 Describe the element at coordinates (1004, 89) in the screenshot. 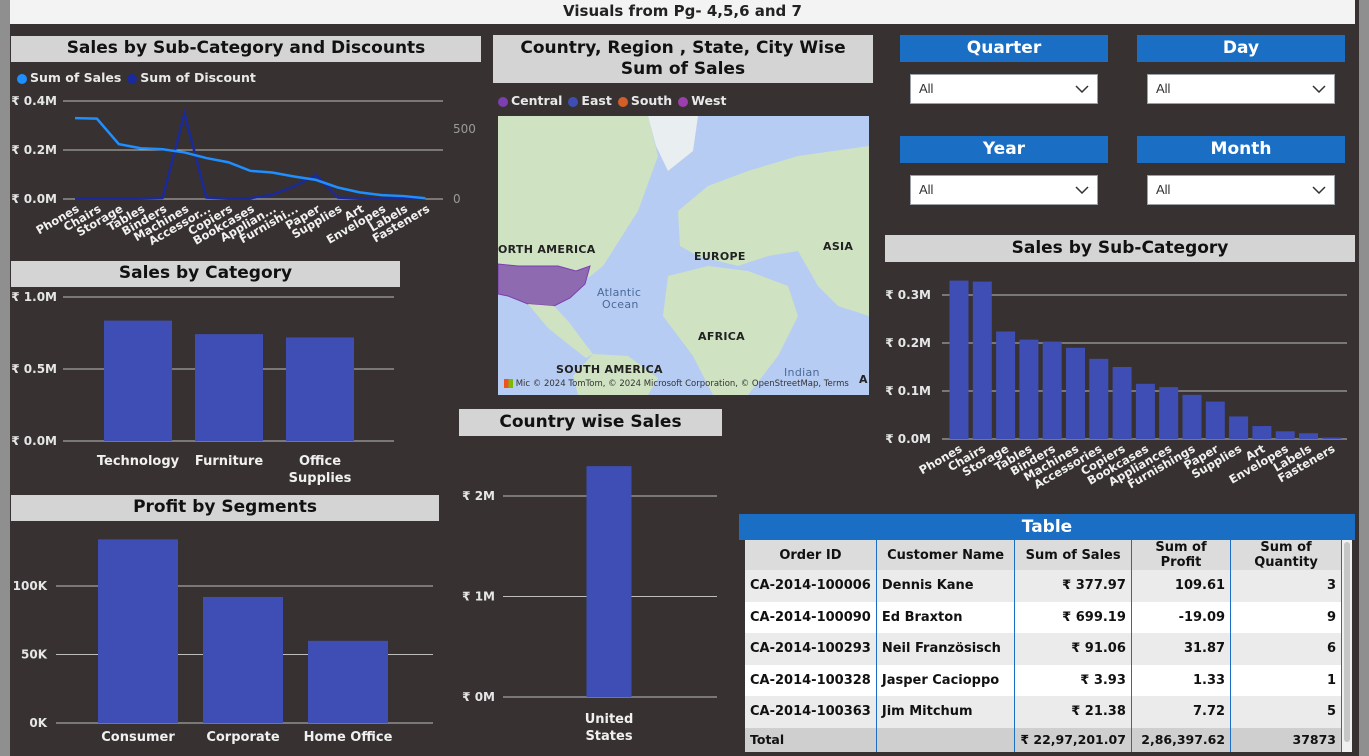

I see `slicer-dropdown-quarter: All` at that location.